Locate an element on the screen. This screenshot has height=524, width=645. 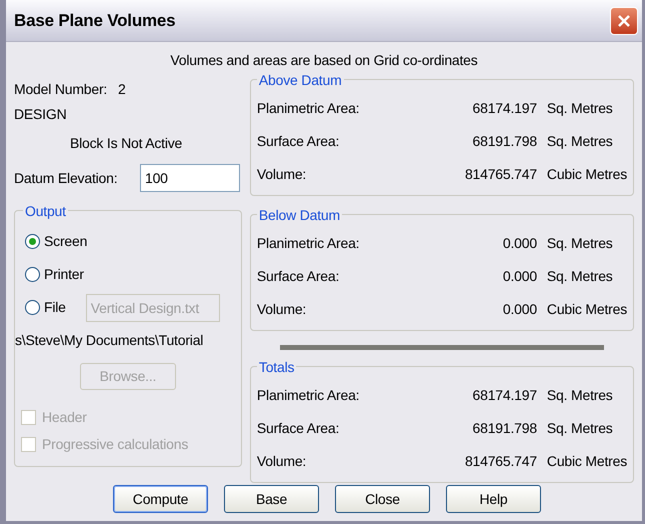
model-number-label: Model Number: is located at coordinates (61, 89).